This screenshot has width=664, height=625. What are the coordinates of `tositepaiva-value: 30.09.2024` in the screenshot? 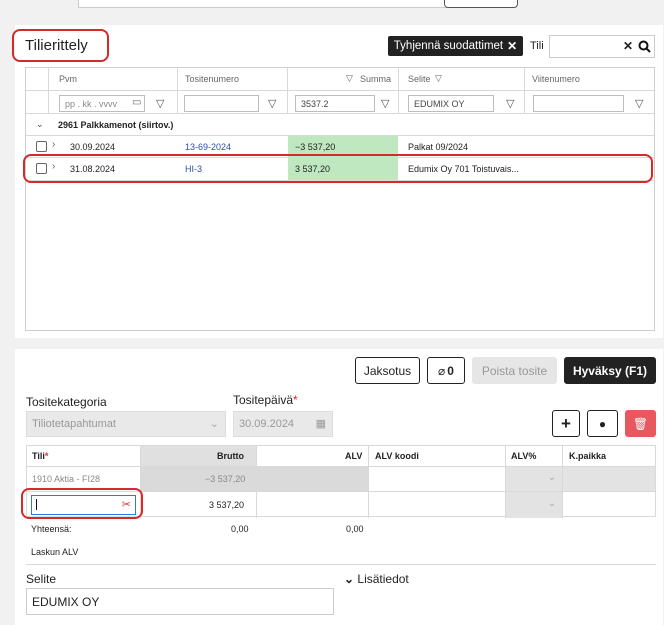 It's located at (267, 424).